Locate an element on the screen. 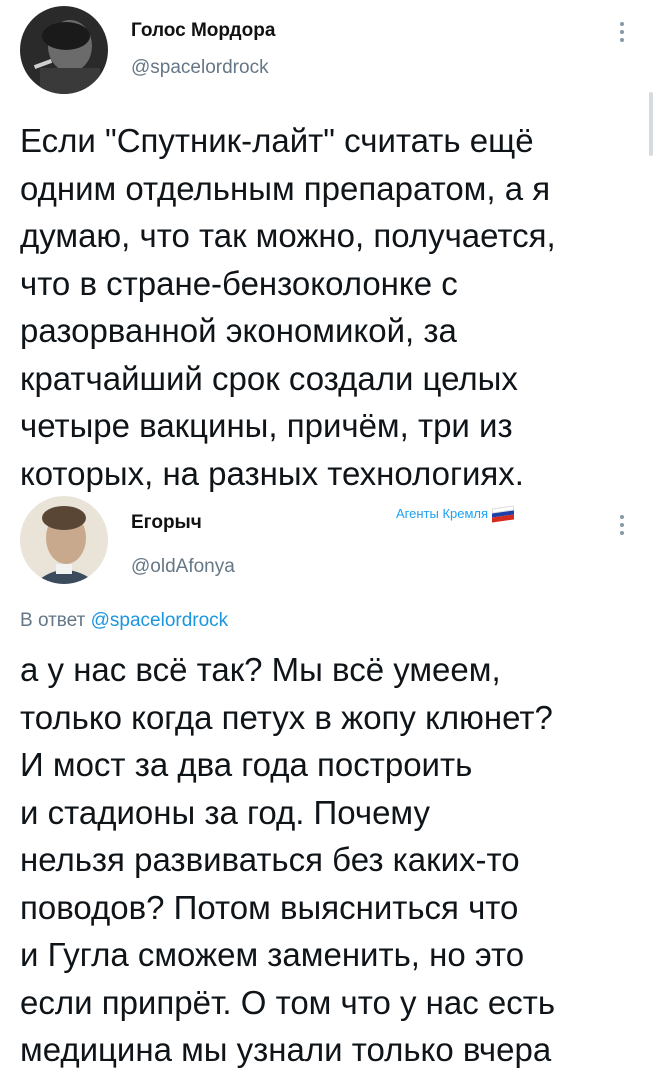 Image resolution: width=655 pixels, height=1080 pixels. reply-handle-link: @spacelordrock is located at coordinates (160, 620).